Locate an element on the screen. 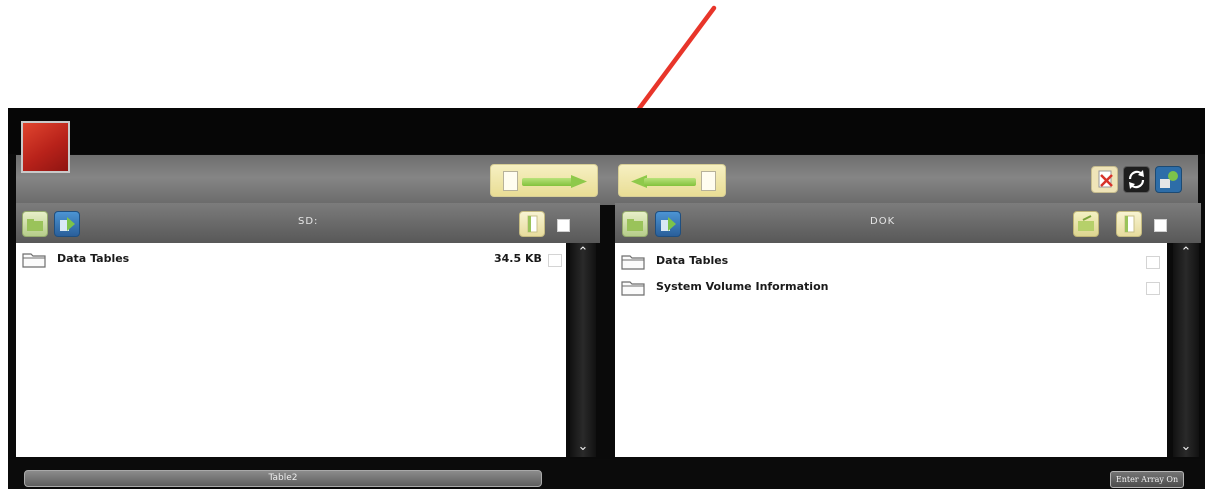 The height and width of the screenshot is (493, 1213). right-scrollbar: ⌃ ⌄ is located at coordinates (1186, 350).